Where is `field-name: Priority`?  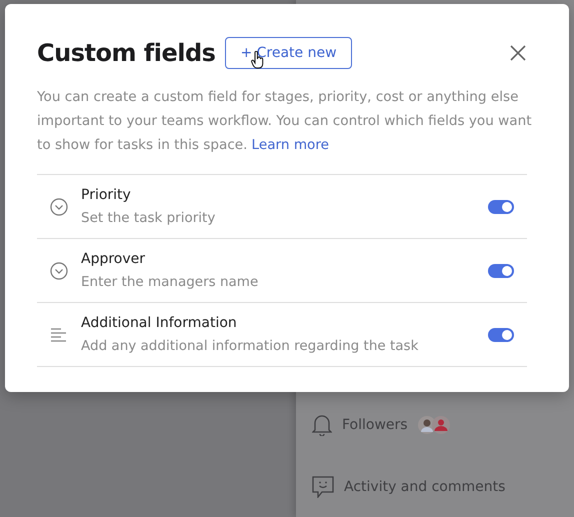 field-name: Priority is located at coordinates (106, 195).